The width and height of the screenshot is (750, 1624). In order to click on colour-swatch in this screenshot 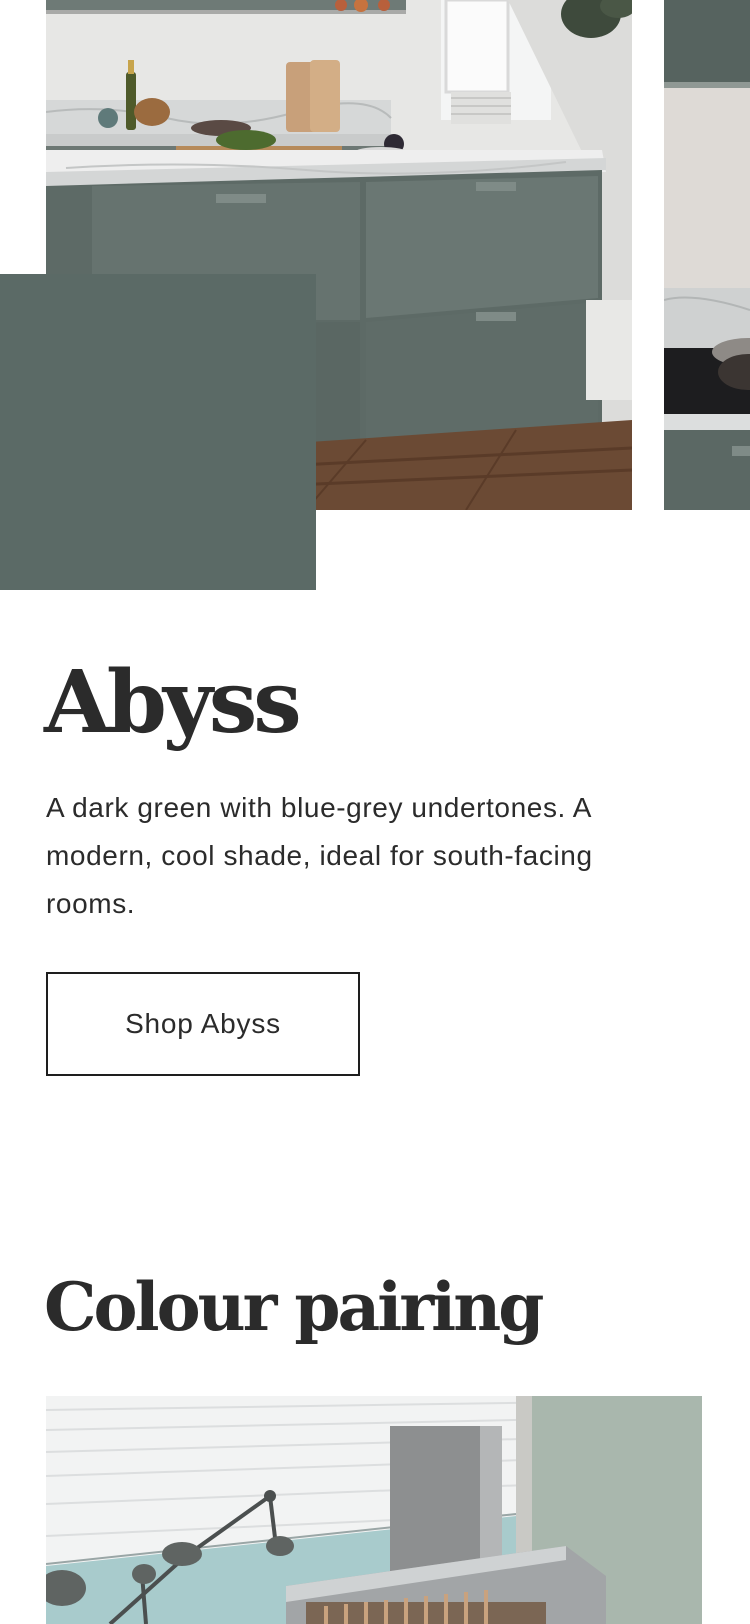, I will do `click(158, 432)`.